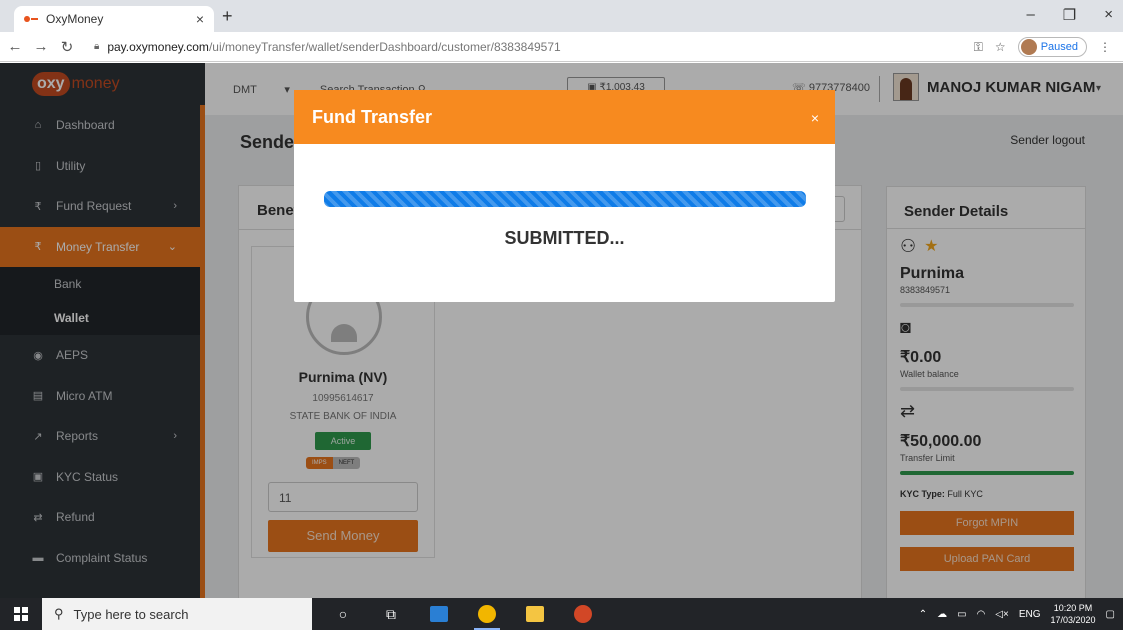  Describe the element at coordinates (961, 614) in the screenshot. I see `battery-icon: ▭` at that location.